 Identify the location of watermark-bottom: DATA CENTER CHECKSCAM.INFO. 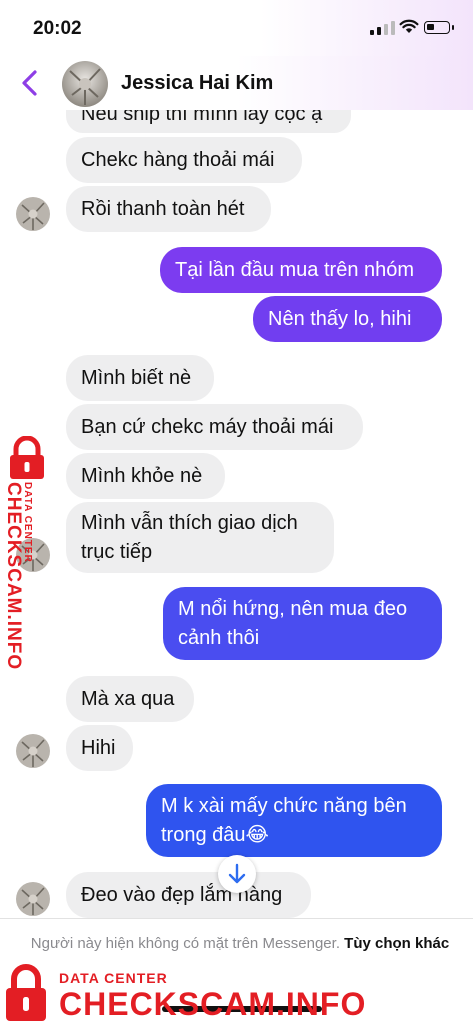
(182, 992).